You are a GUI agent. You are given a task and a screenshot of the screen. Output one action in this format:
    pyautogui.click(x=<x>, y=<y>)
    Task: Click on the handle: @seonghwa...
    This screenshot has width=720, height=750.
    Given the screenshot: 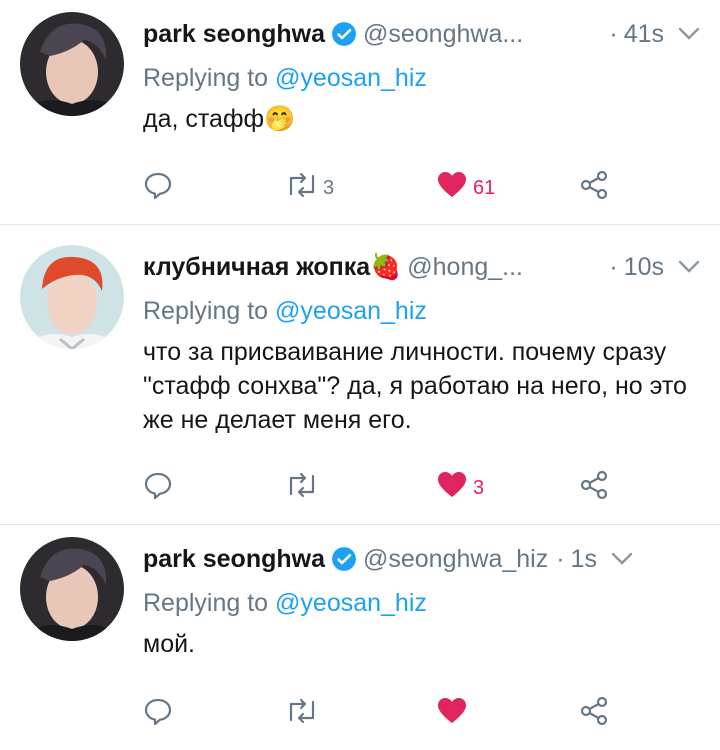 What is the action you would take?
    pyautogui.click(x=443, y=34)
    